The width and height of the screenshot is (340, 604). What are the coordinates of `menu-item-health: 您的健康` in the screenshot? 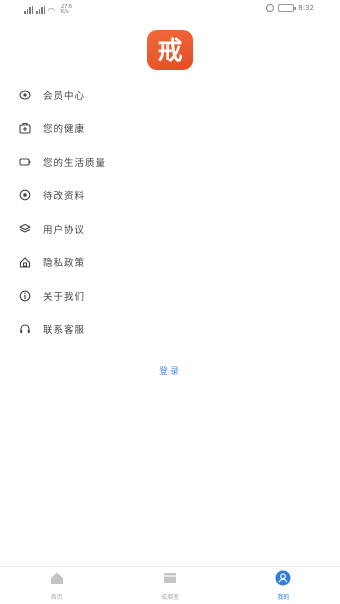 It's located at (170, 129).